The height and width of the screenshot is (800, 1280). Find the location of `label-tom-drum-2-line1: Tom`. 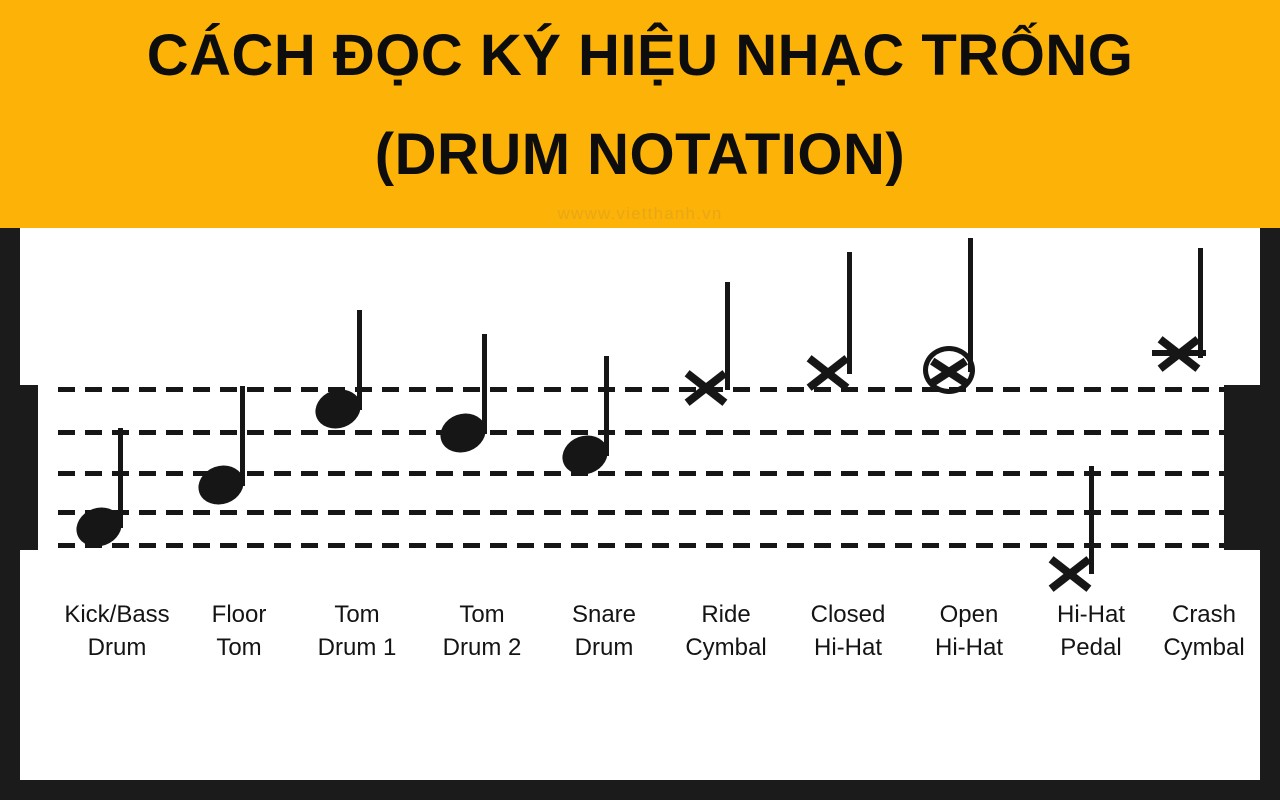

label-tom-drum-2-line1: Tom is located at coordinates (482, 614).